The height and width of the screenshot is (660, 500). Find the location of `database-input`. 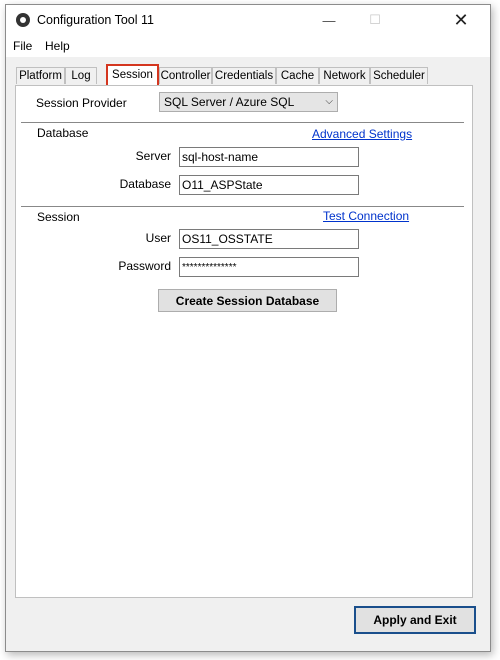

database-input is located at coordinates (269, 185).